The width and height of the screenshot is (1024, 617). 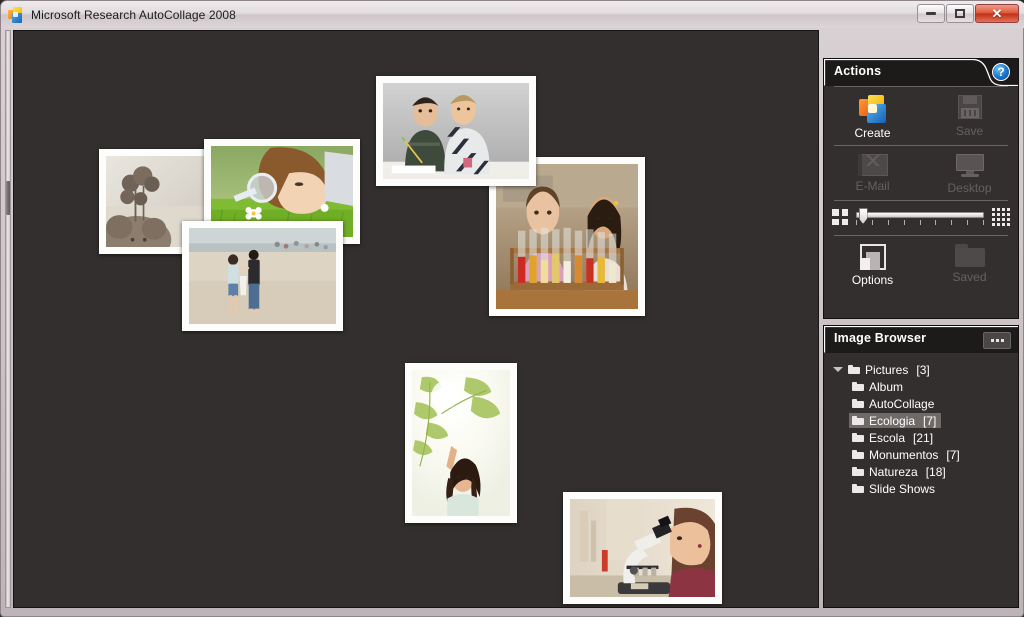 I want to click on minimize-icon, so click(x=931, y=13).